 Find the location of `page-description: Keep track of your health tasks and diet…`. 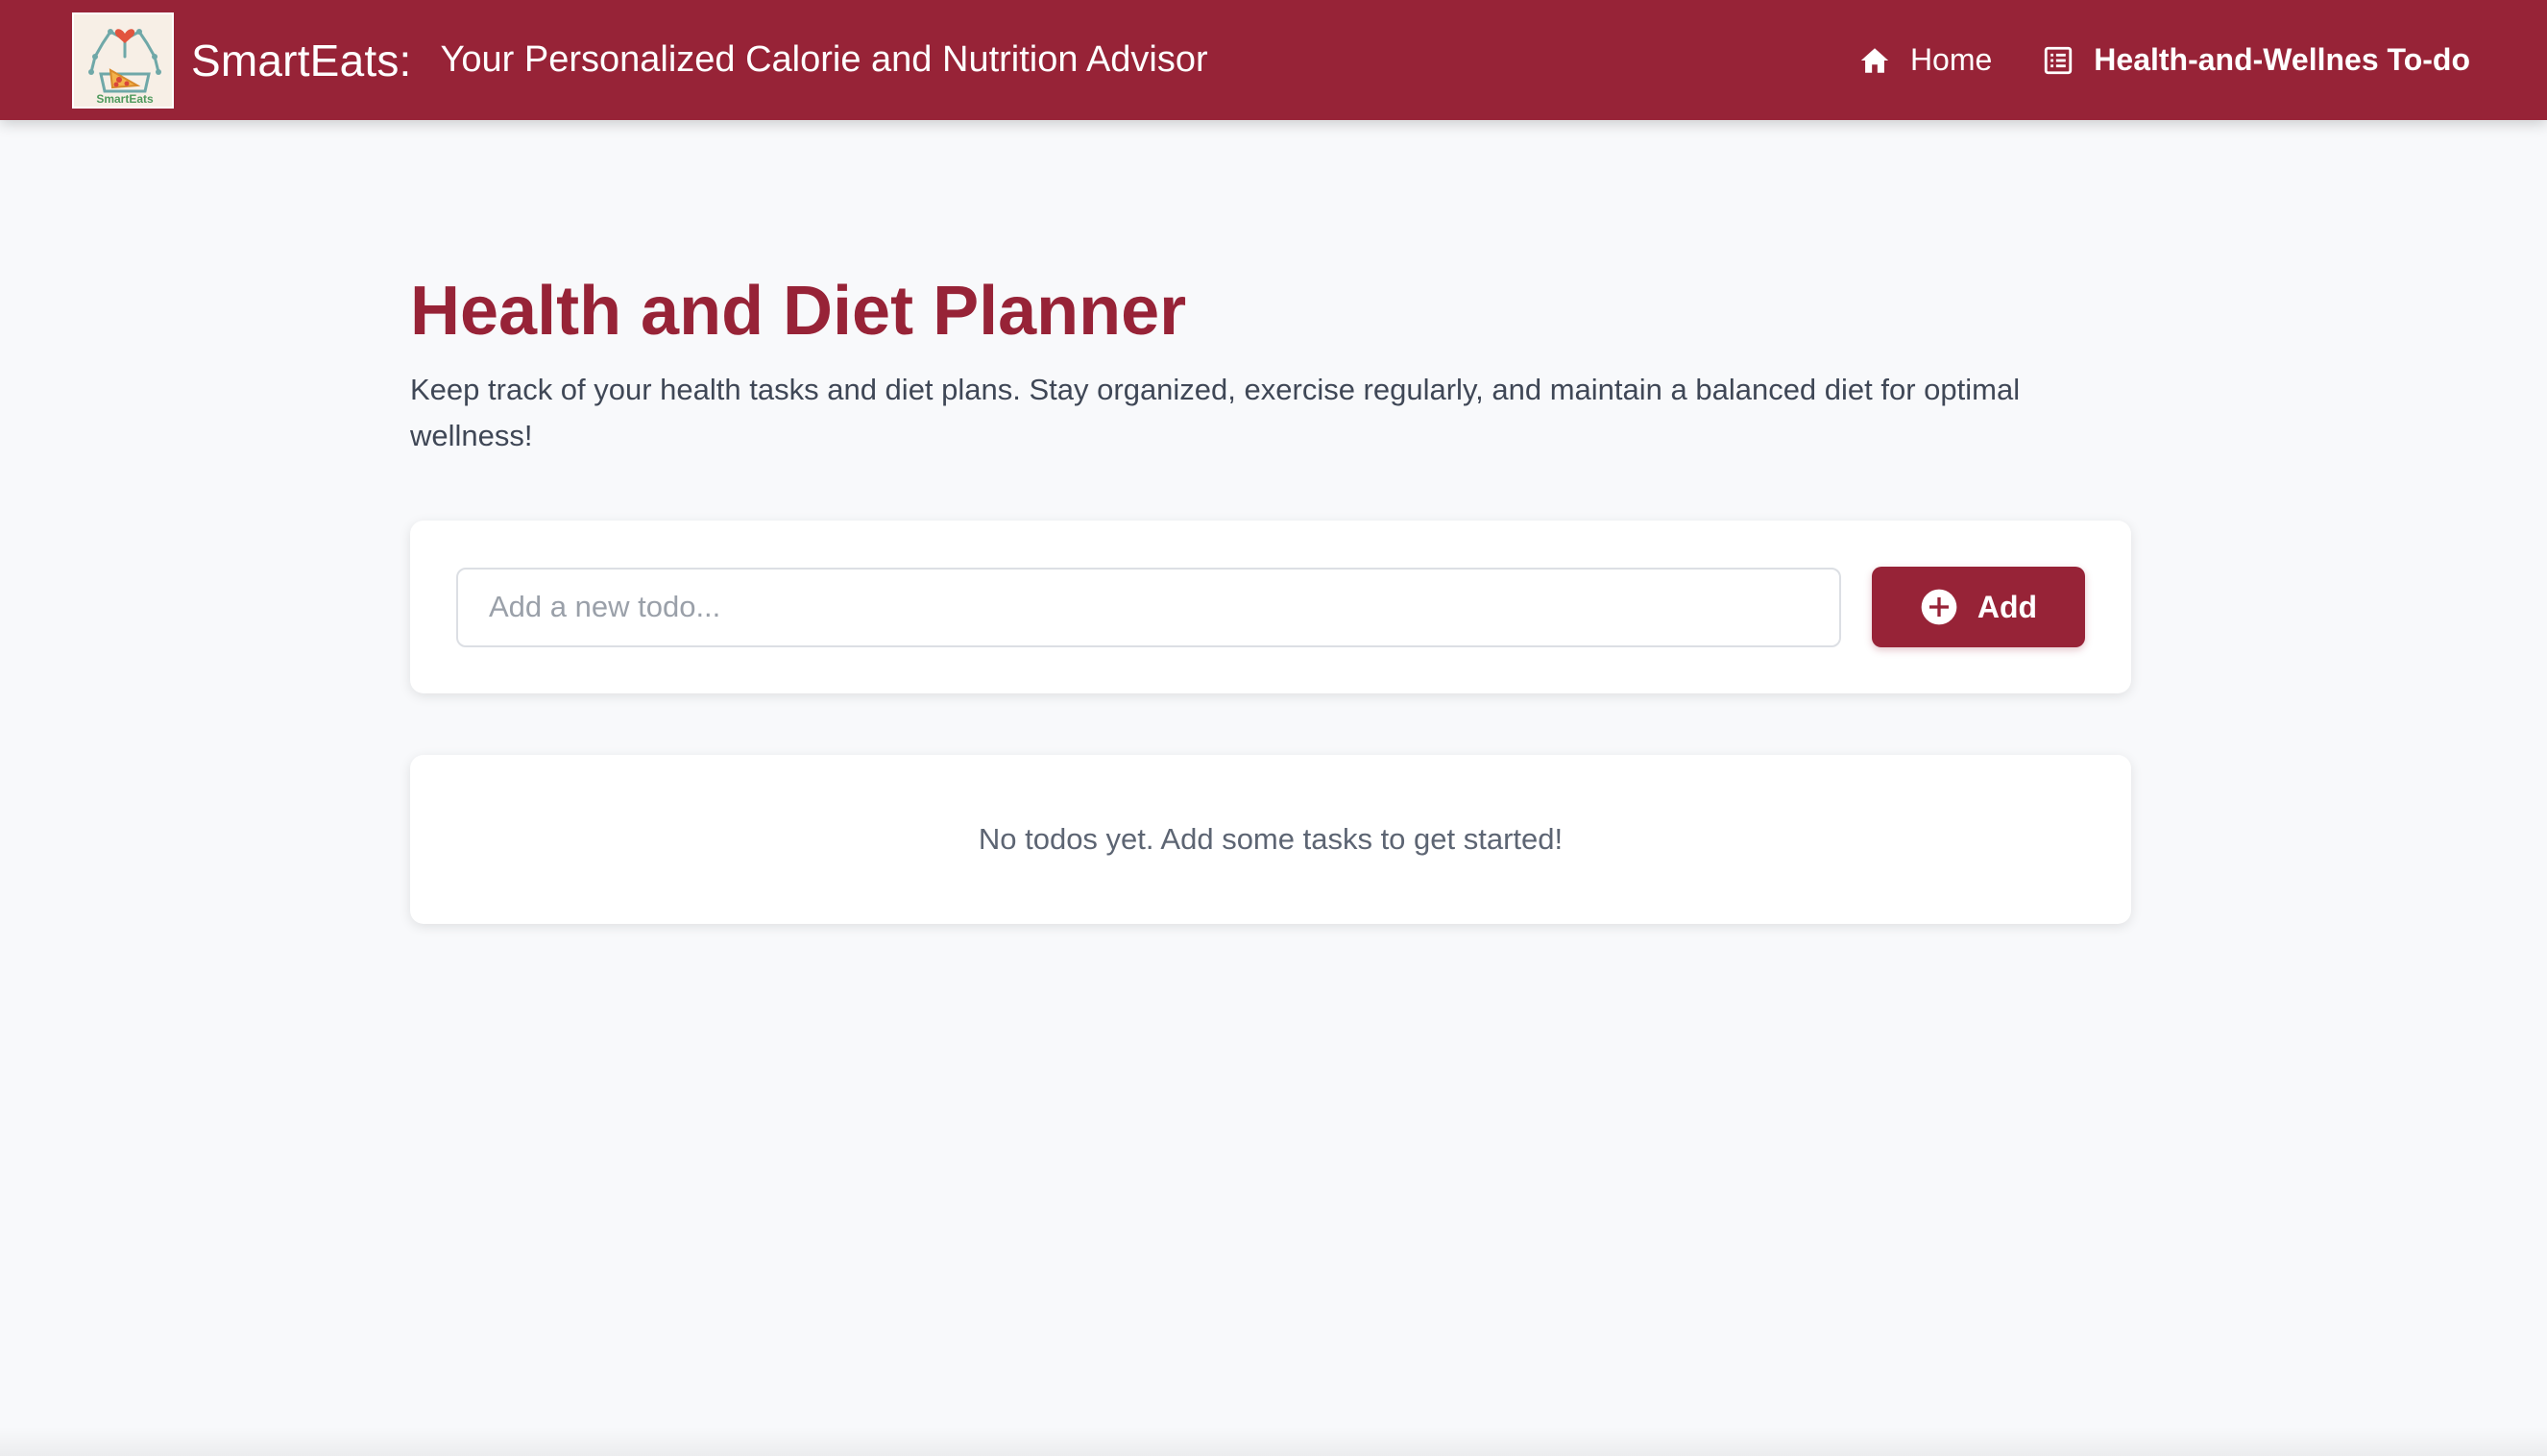

page-description: Keep track of your health tasks and diet… is located at coordinates (1216, 412).